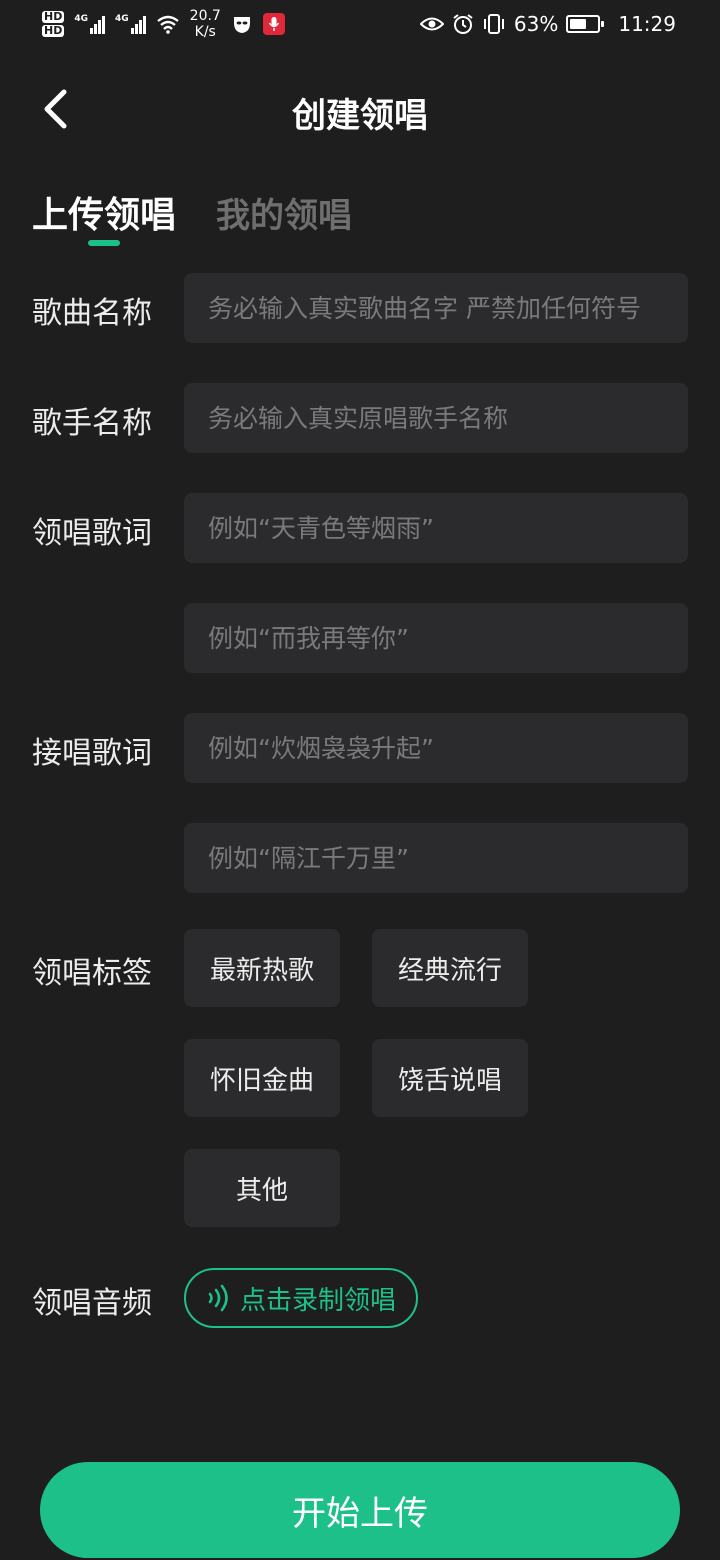 The width and height of the screenshot is (720, 1560). What do you see at coordinates (284, 212) in the screenshot?
I see `tab-my-lead: 我的领唱` at bounding box center [284, 212].